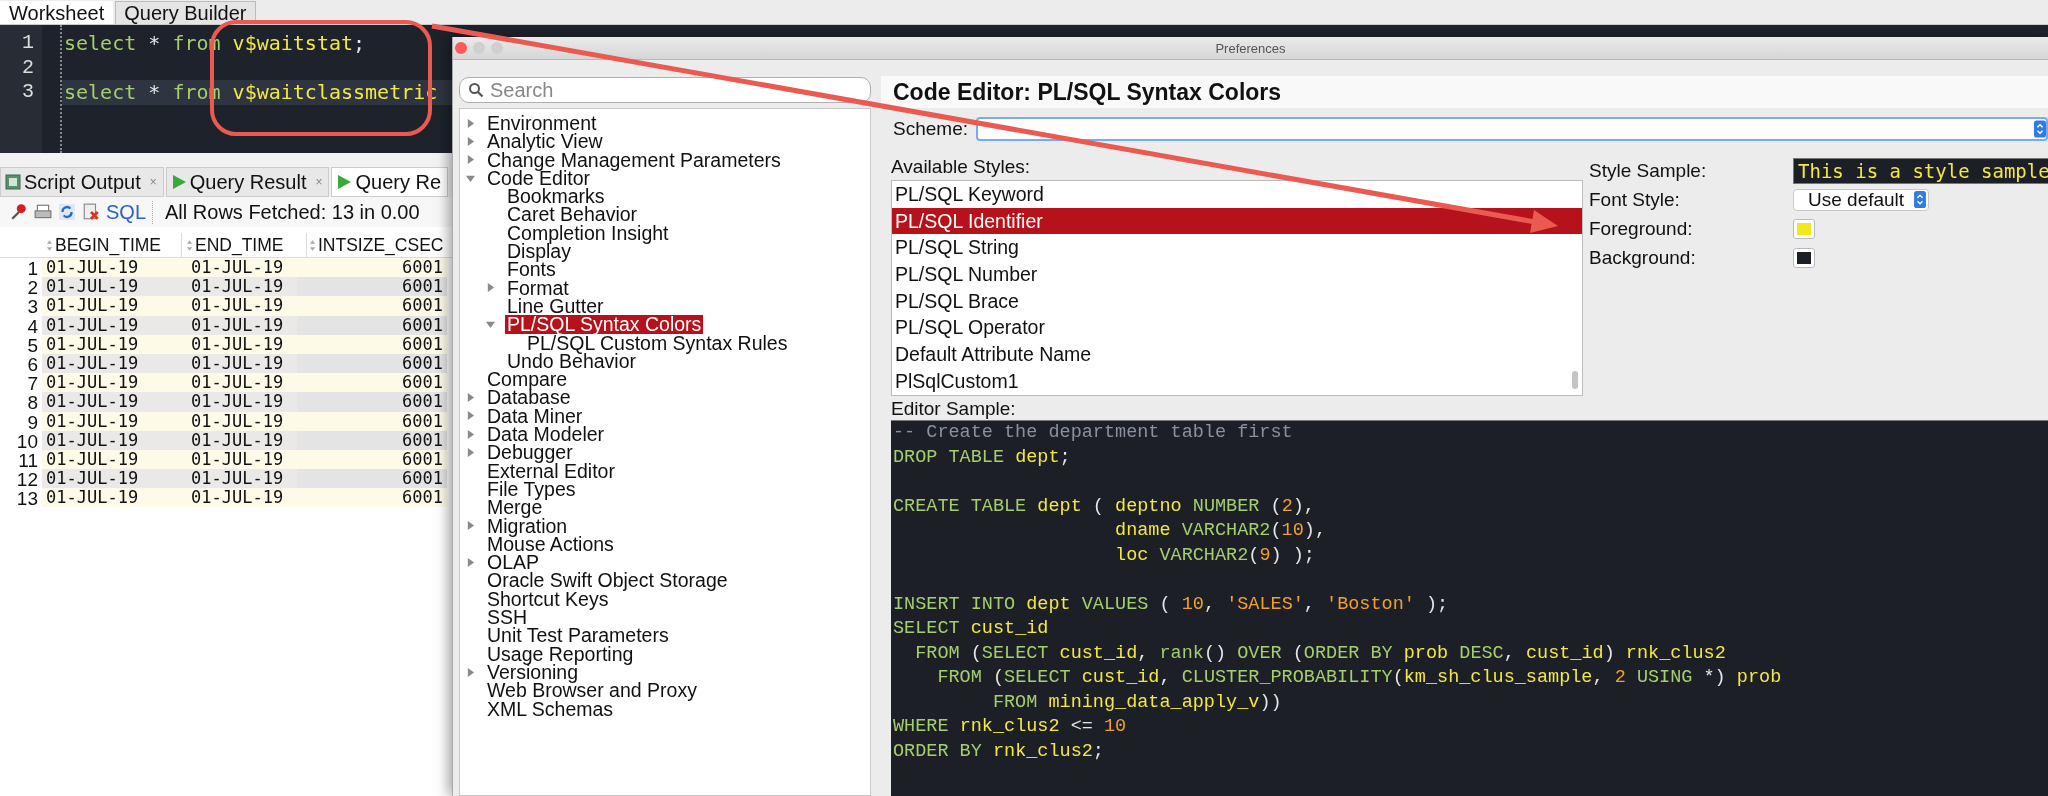 The image size is (2048, 796). Describe the element at coordinates (28, 92) in the screenshot. I see `line-number: 3` at that location.